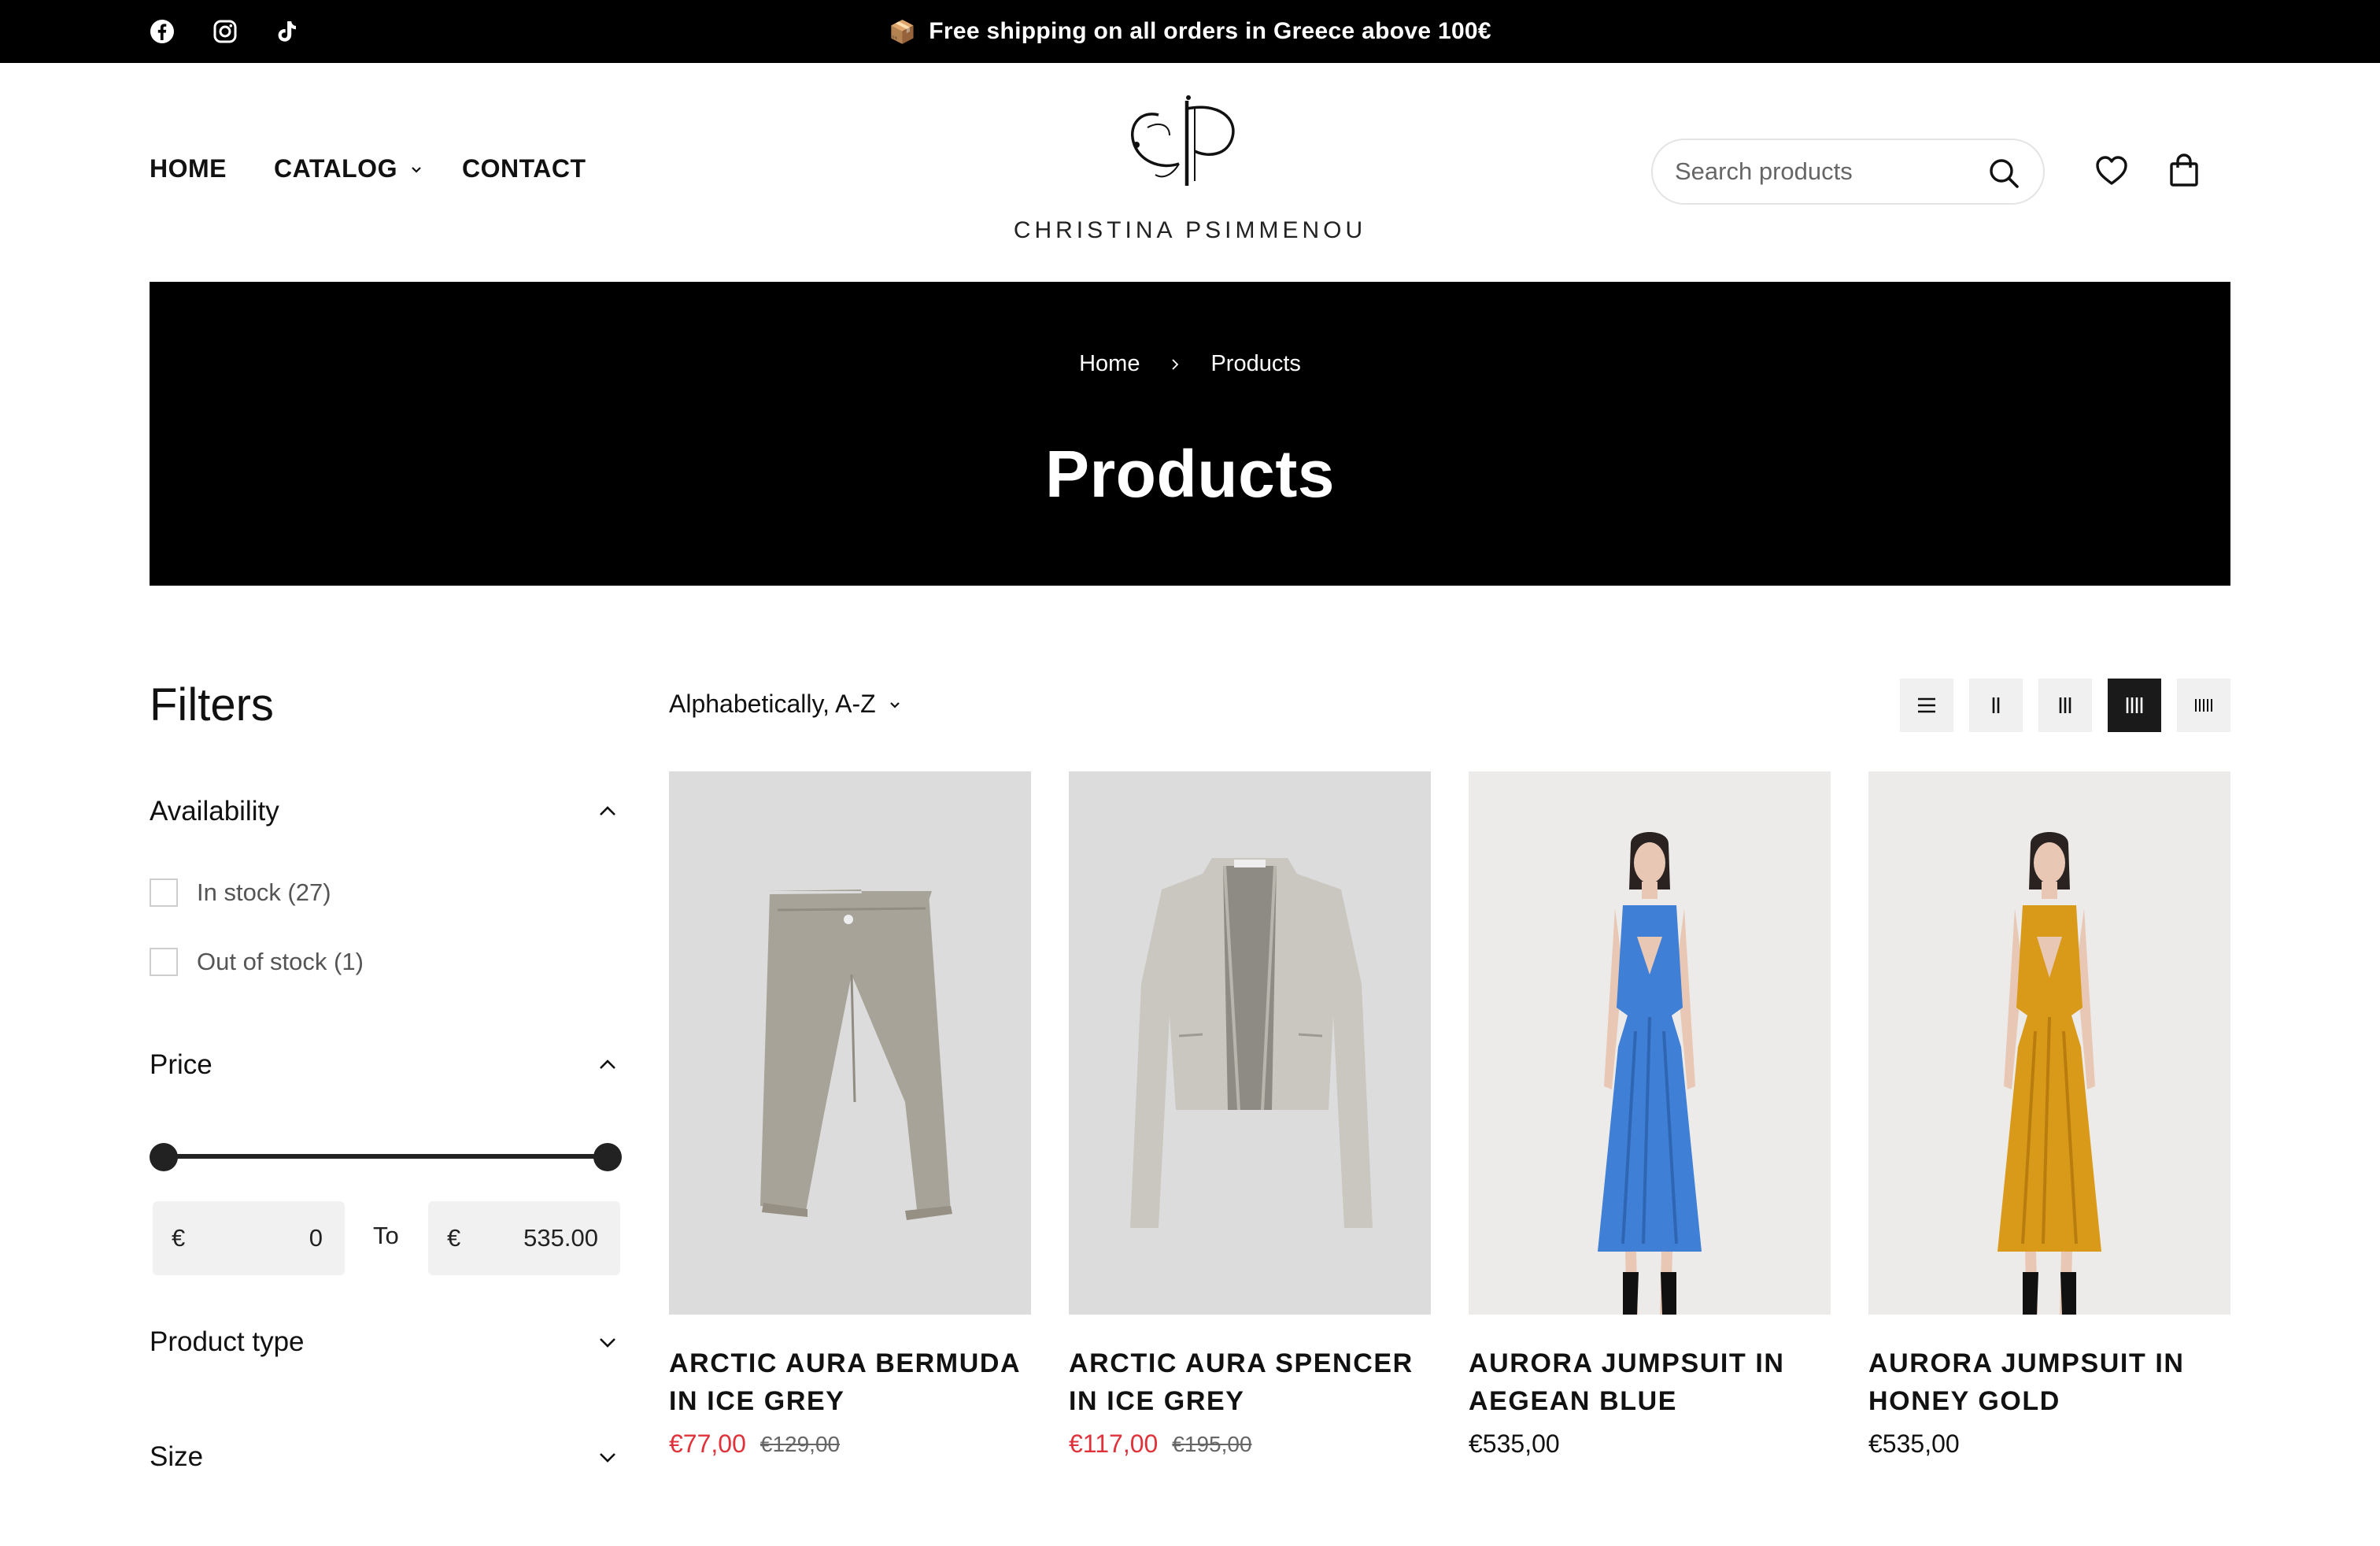 Image resolution: width=2380 pixels, height=1546 pixels. Describe the element at coordinates (2003, 173) in the screenshot. I see `search-icon` at that location.